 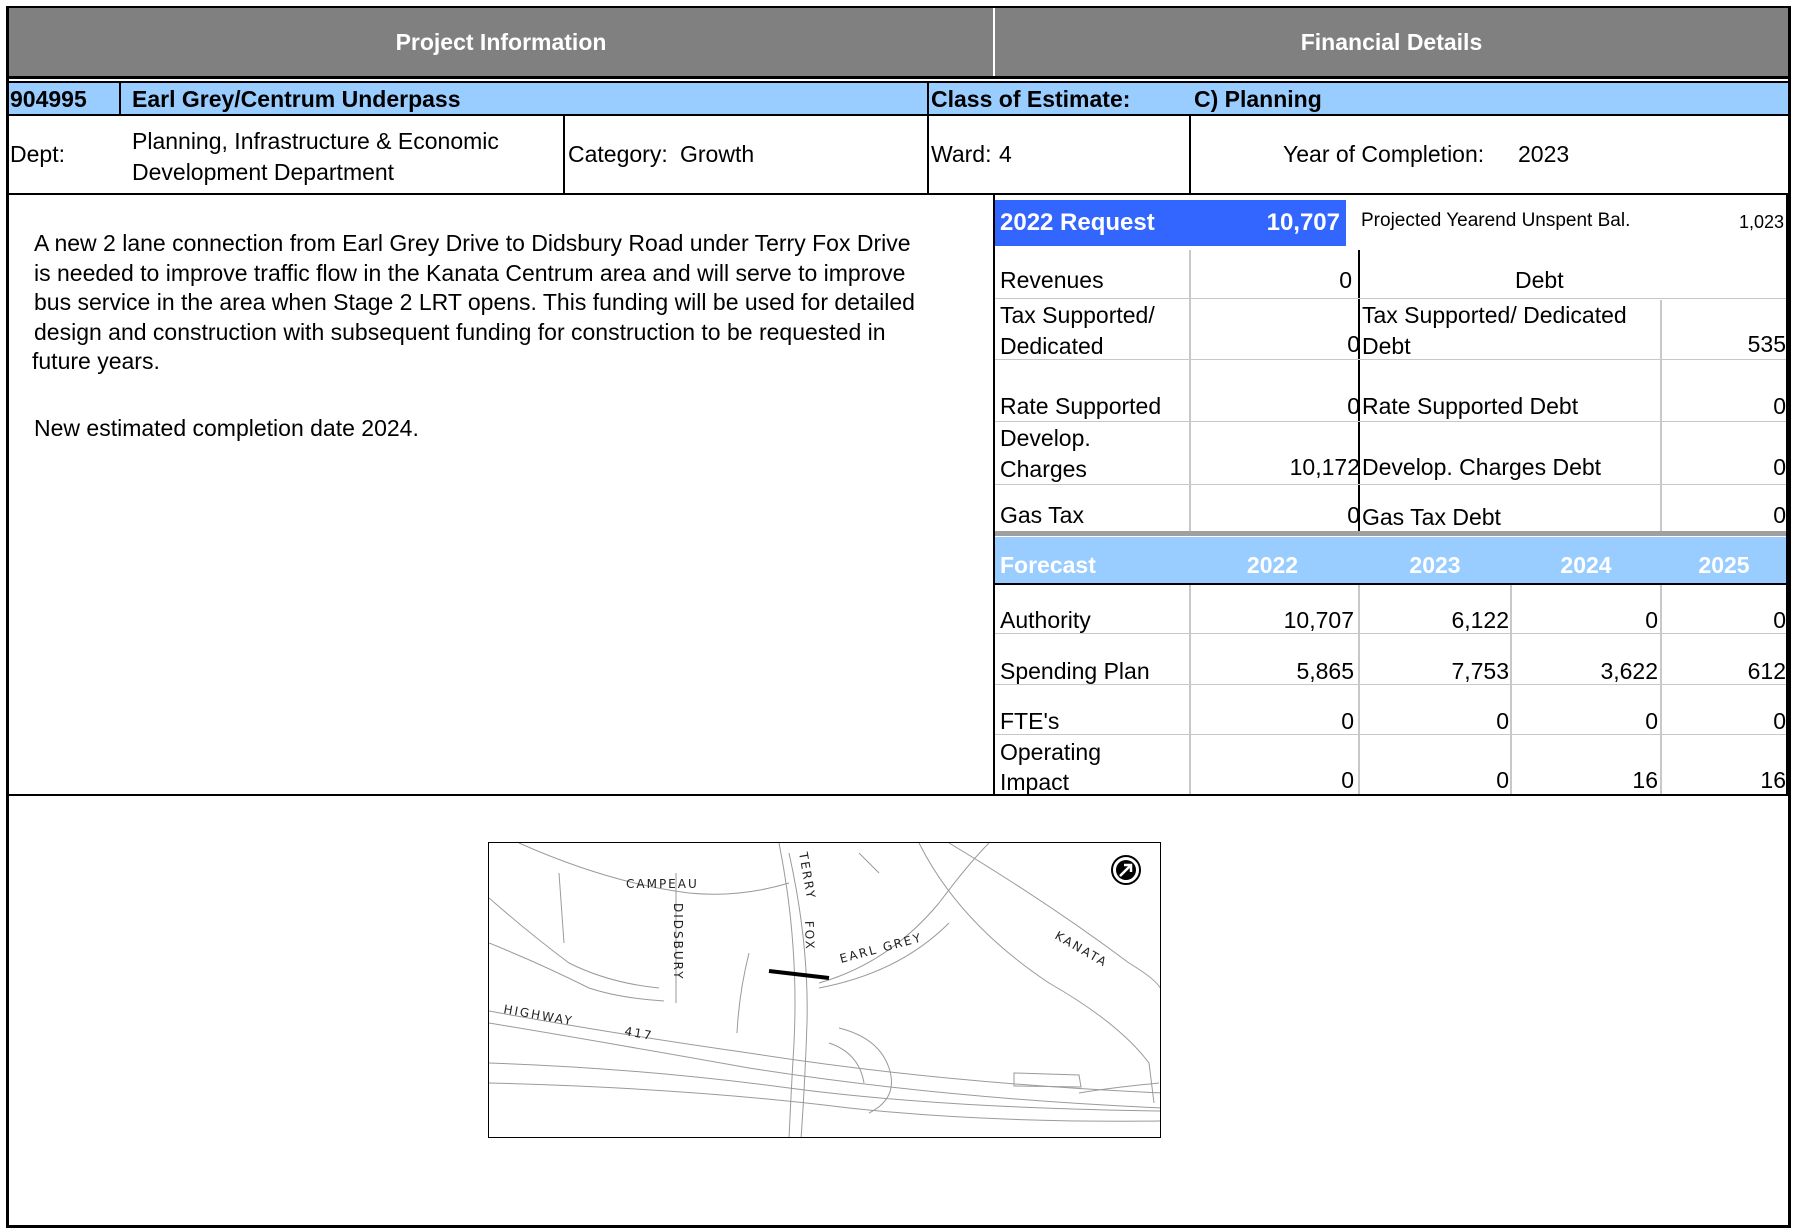 I want to click on funding-grid-h4, so click(x=1391, y=484).